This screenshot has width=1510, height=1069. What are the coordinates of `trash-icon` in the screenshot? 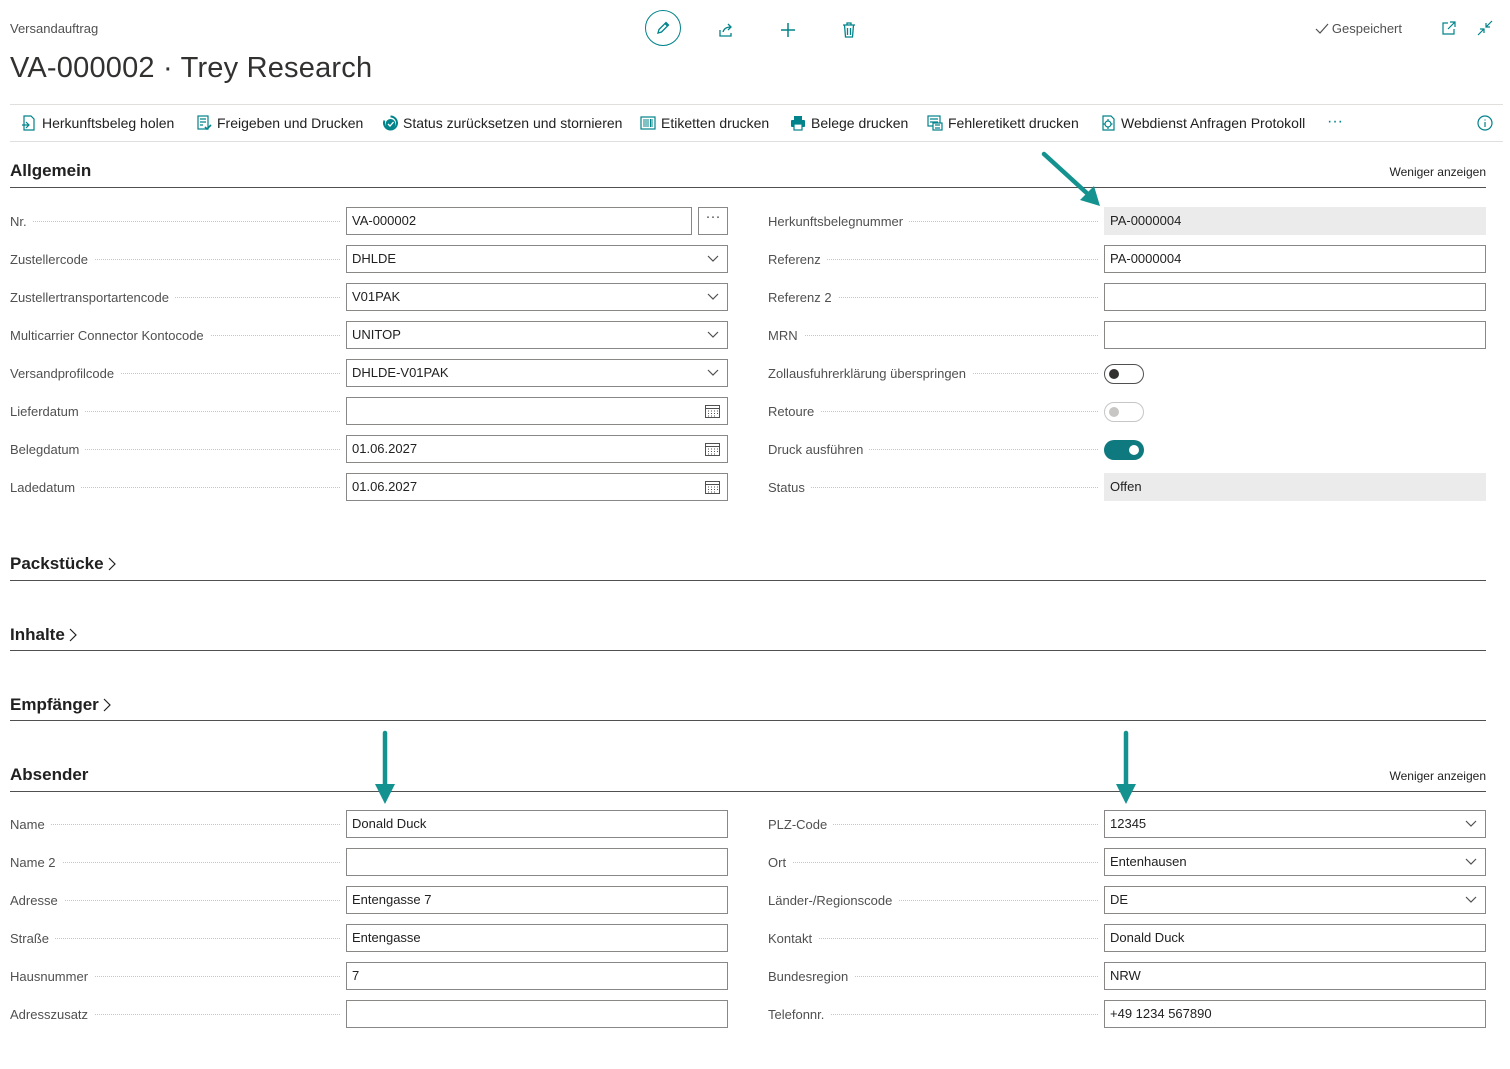 It's located at (849, 30).